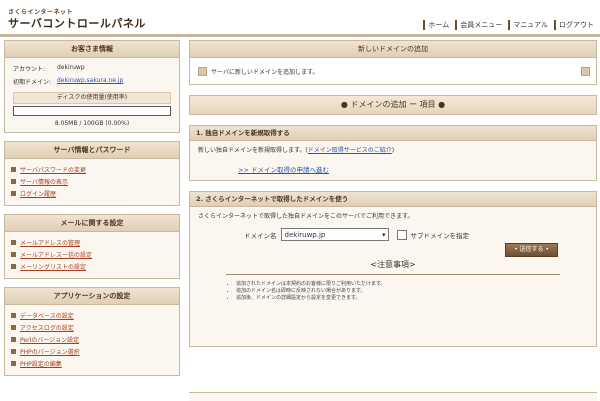 This screenshot has width=600, height=401. Describe the element at coordinates (253, 150) in the screenshot. I see `new-domain-desc: 新しい独自ドメインを新規取得します。(` at that location.